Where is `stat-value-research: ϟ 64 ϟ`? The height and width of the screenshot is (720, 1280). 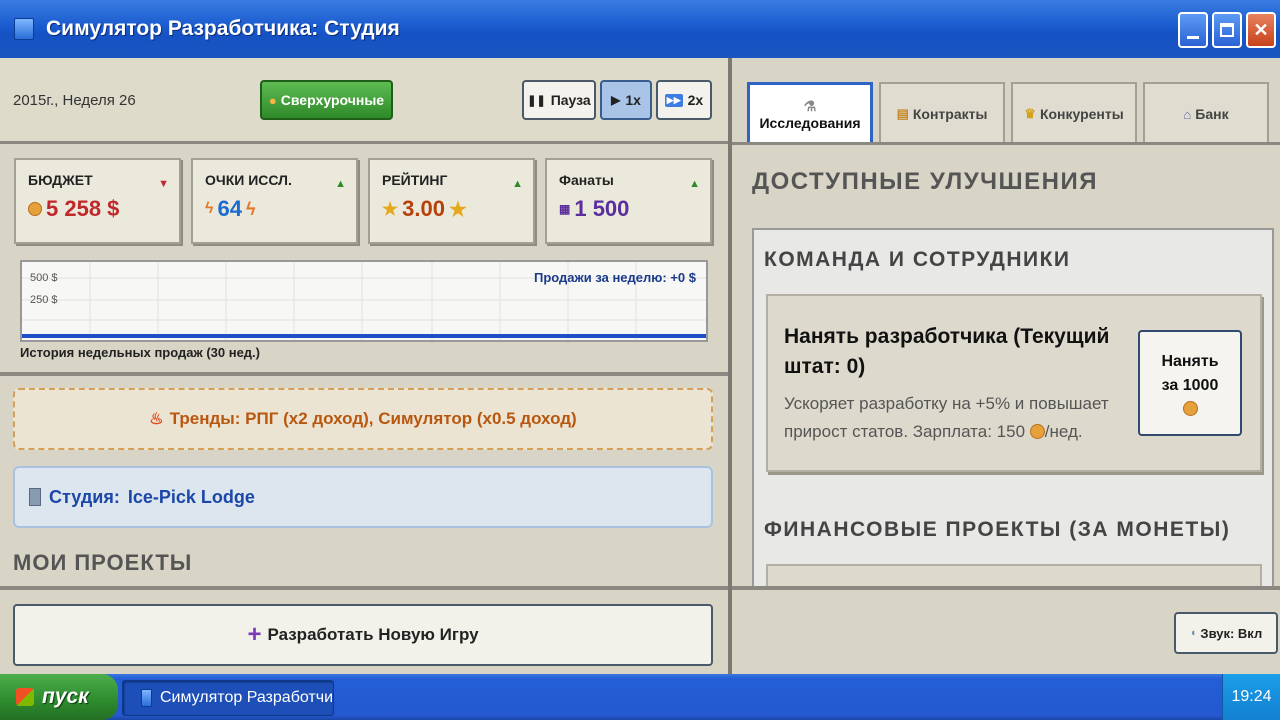 stat-value-research: ϟ 64 ϟ is located at coordinates (274, 209).